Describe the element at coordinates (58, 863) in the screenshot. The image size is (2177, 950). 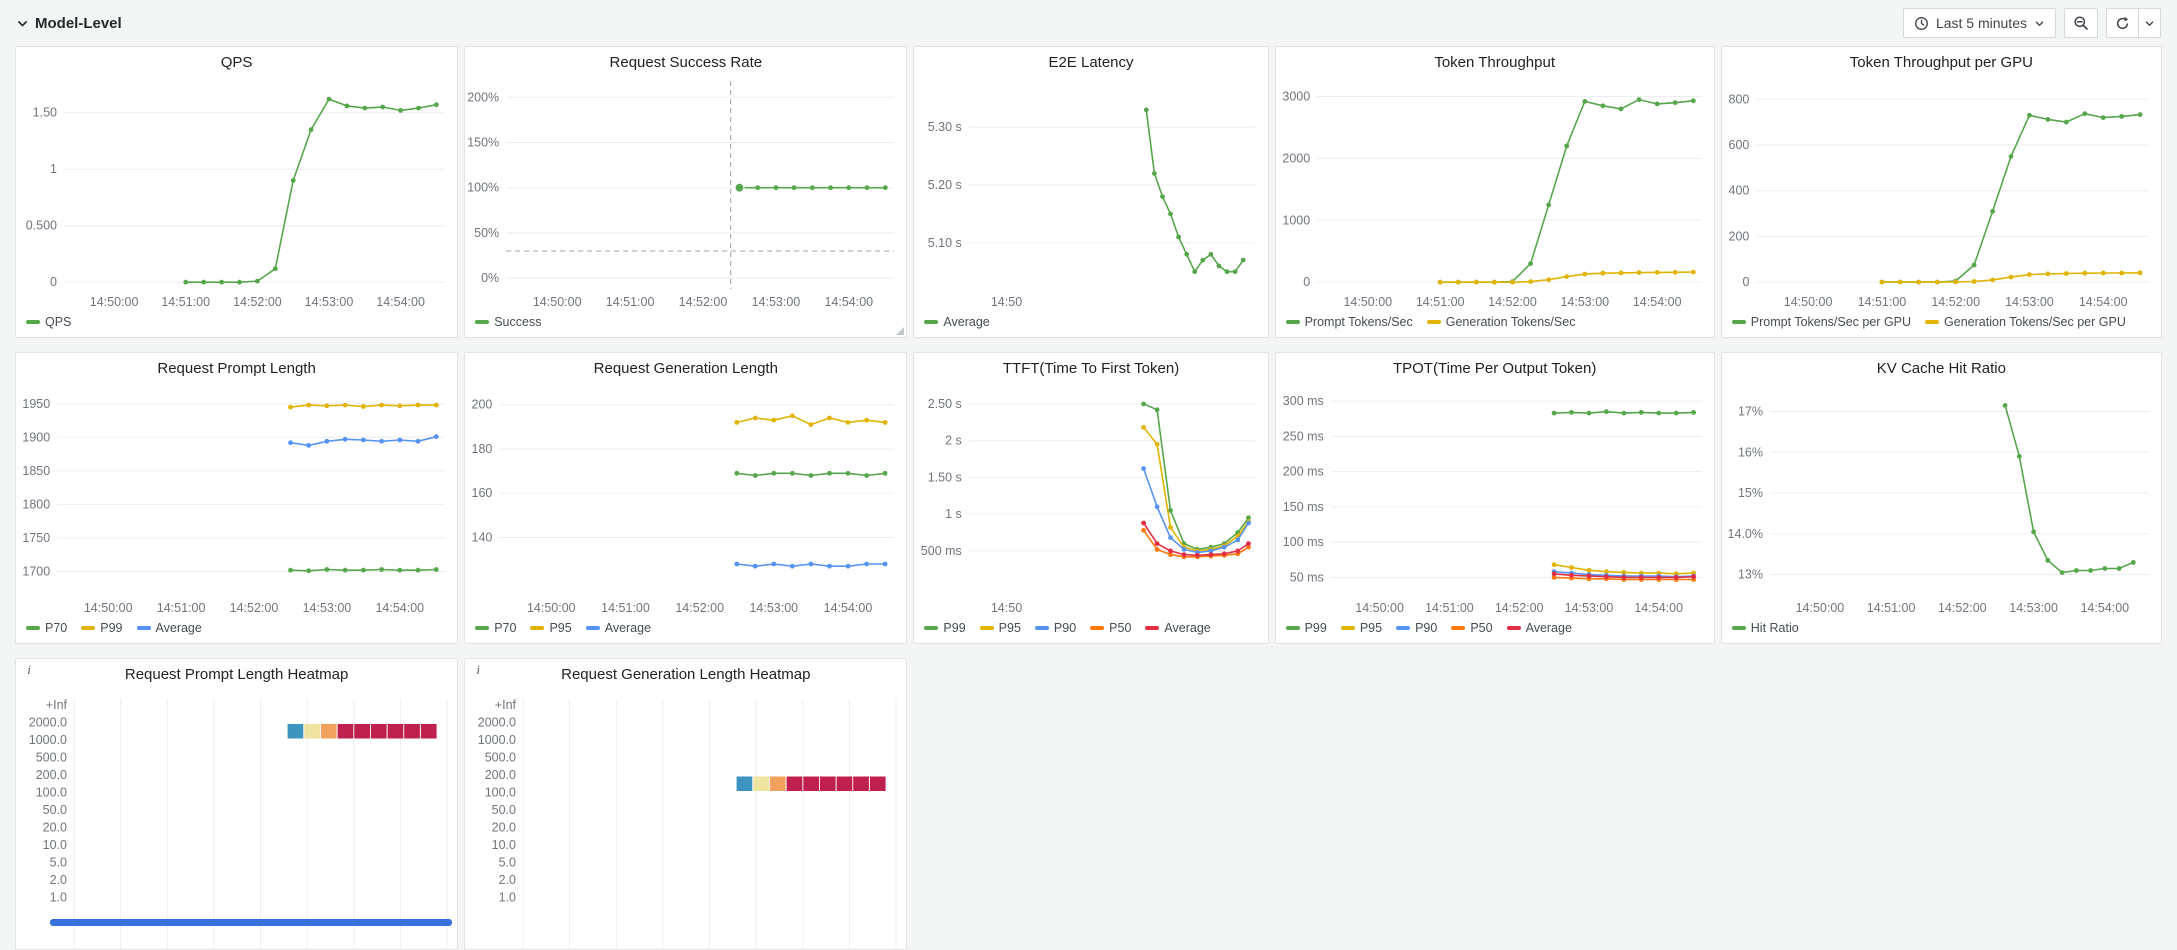
I see `svg-text: 5.0` at that location.